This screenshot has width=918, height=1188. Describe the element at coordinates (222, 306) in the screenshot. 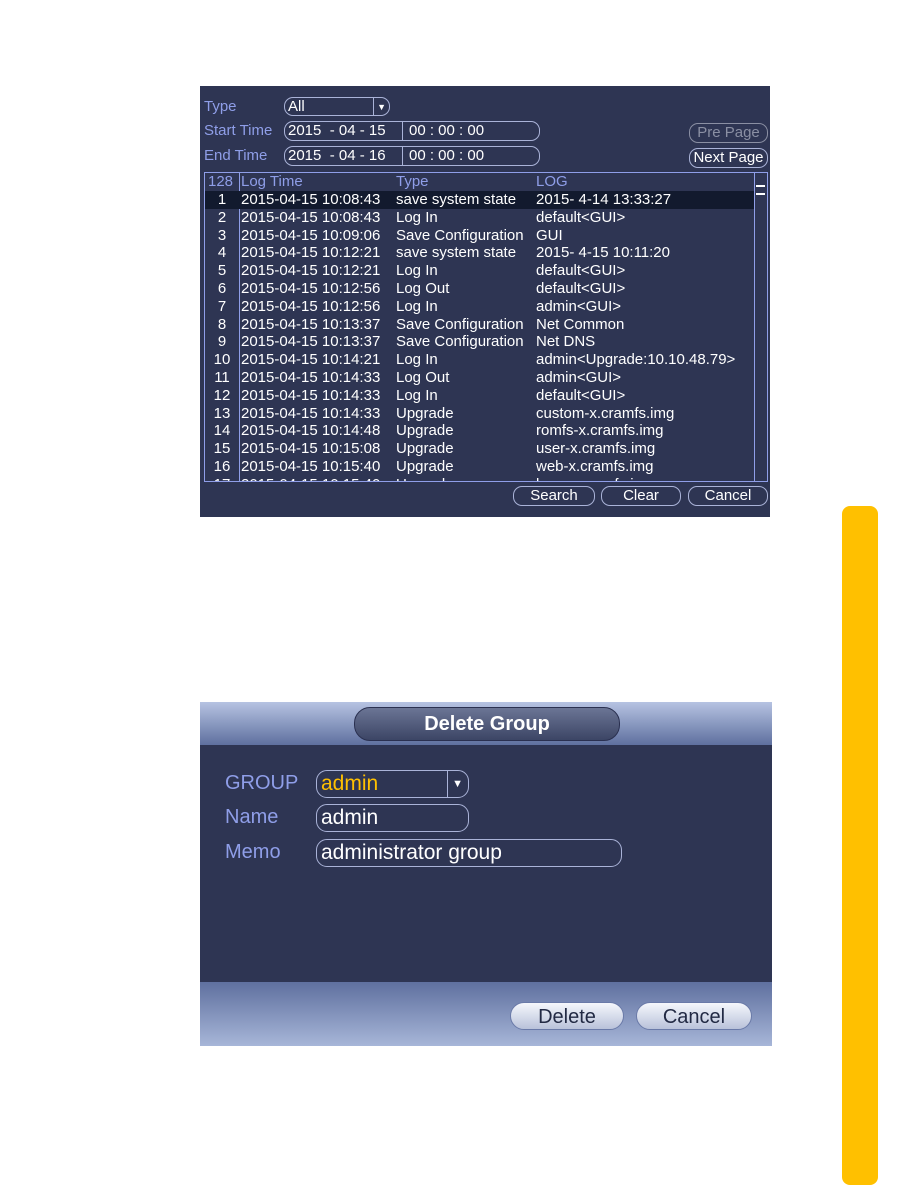

I see `row-index: 7` at that location.